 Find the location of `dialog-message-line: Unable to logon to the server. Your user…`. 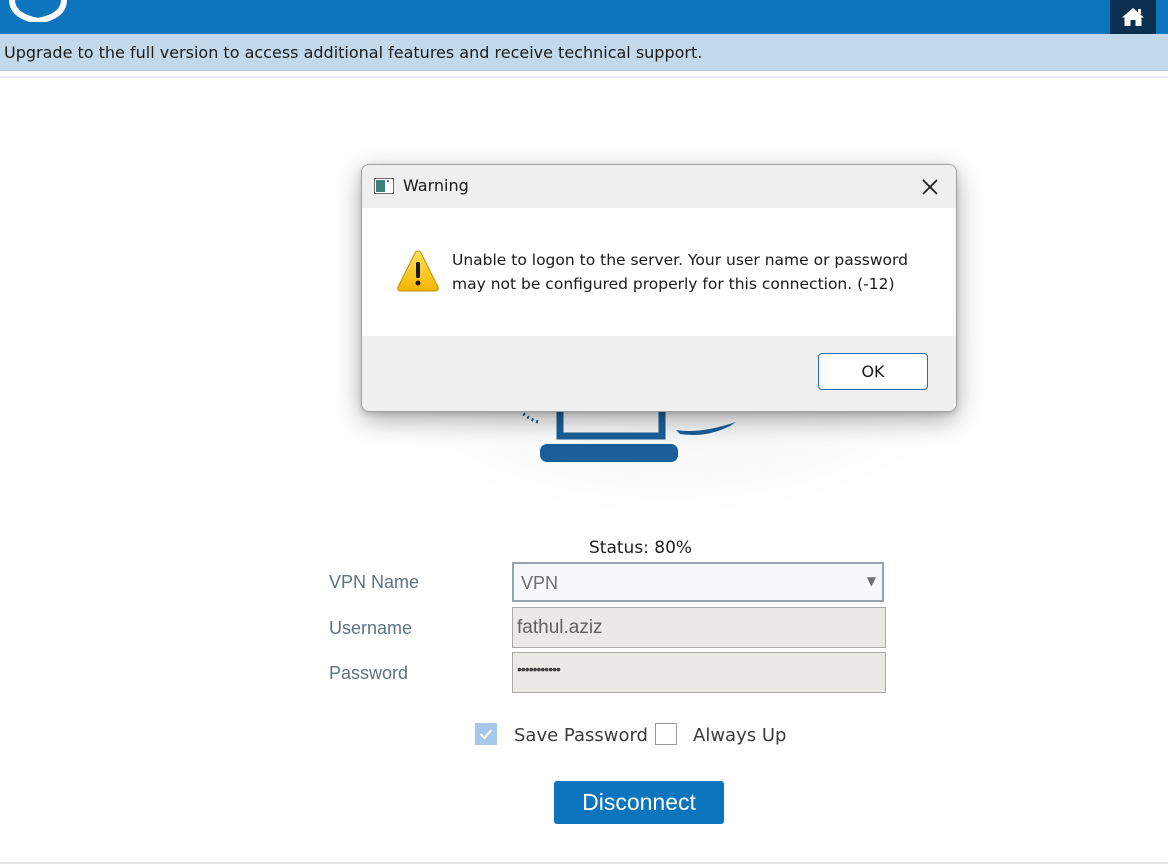

dialog-message-line: Unable to logon to the server. Your user… is located at coordinates (680, 260).